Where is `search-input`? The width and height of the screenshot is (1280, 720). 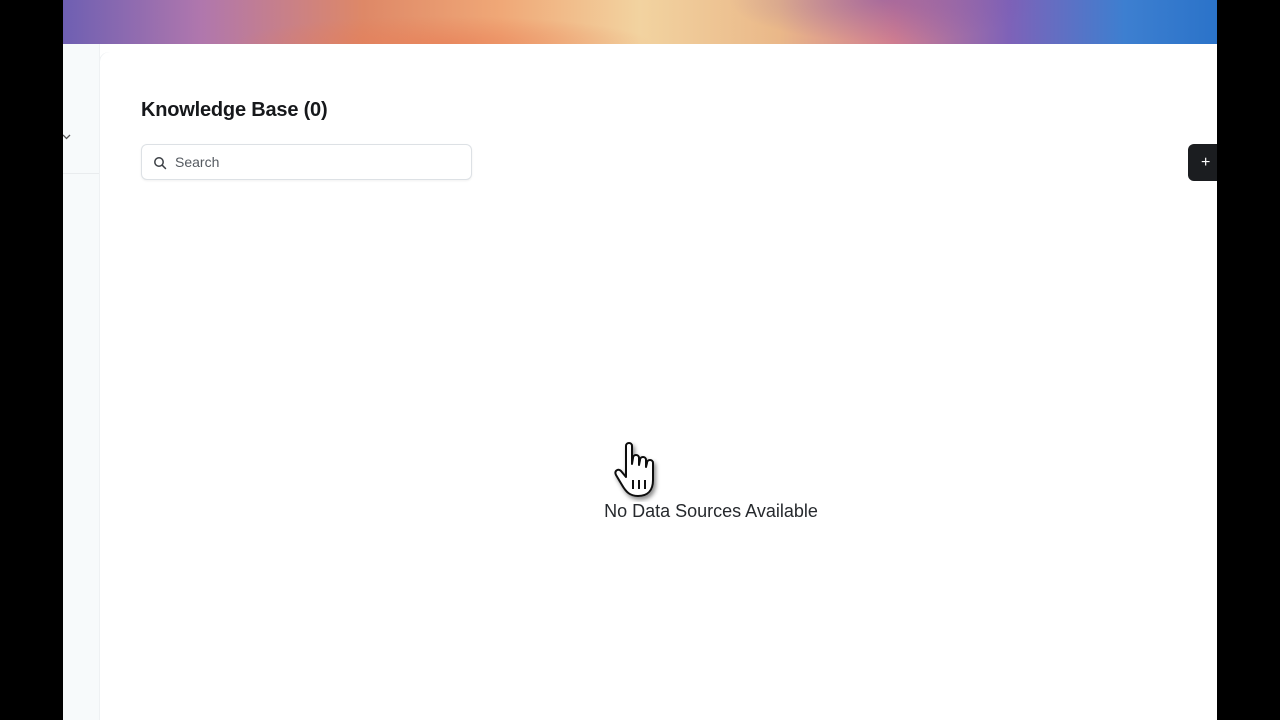 search-input is located at coordinates (320, 162).